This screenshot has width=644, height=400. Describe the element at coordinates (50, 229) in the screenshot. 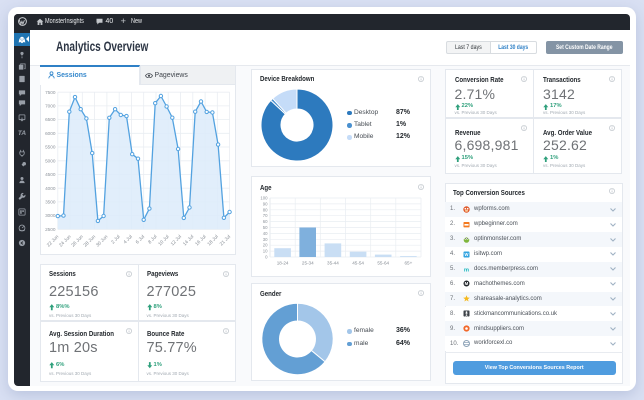

I see `svg-text: 2500` at that location.